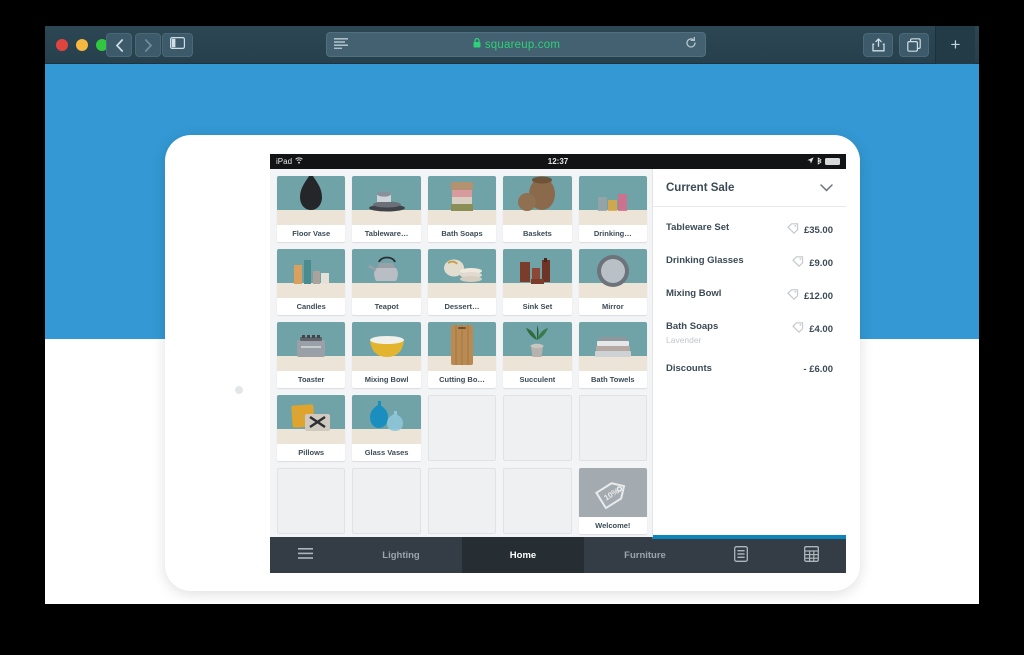  I want to click on reader-view-icon, so click(341, 45).